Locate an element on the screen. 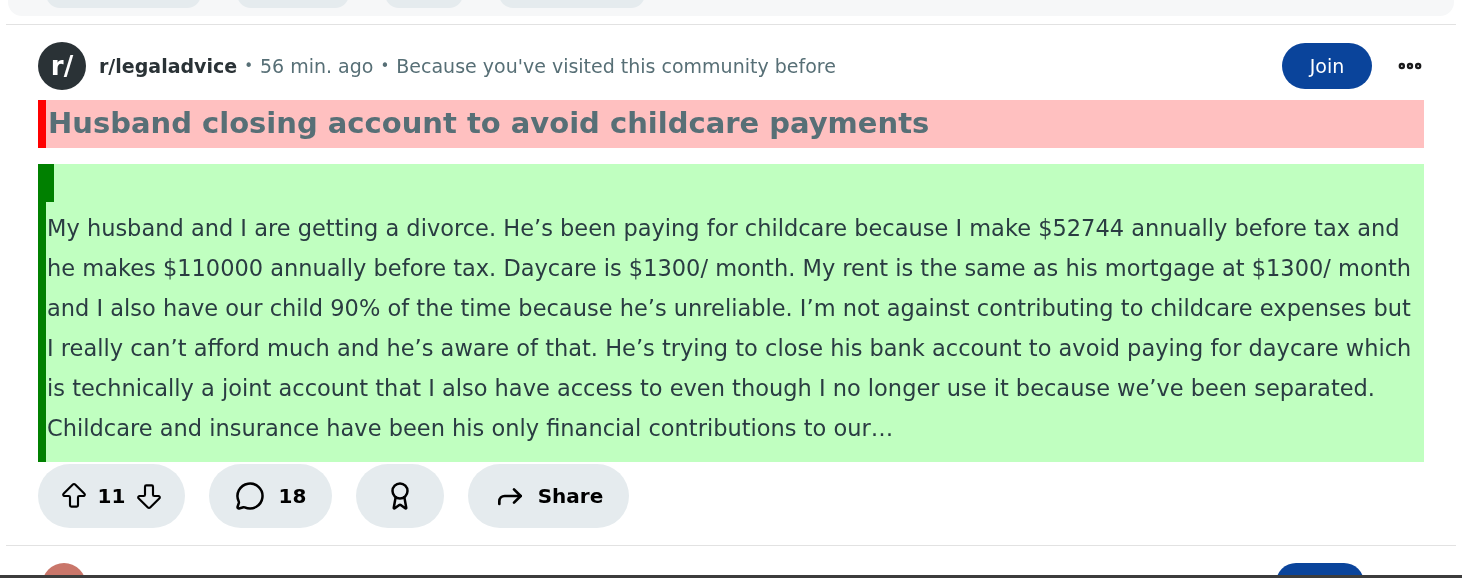 Image resolution: width=1462 pixels, height=578 pixels. vote-count: 11 is located at coordinates (111, 496).